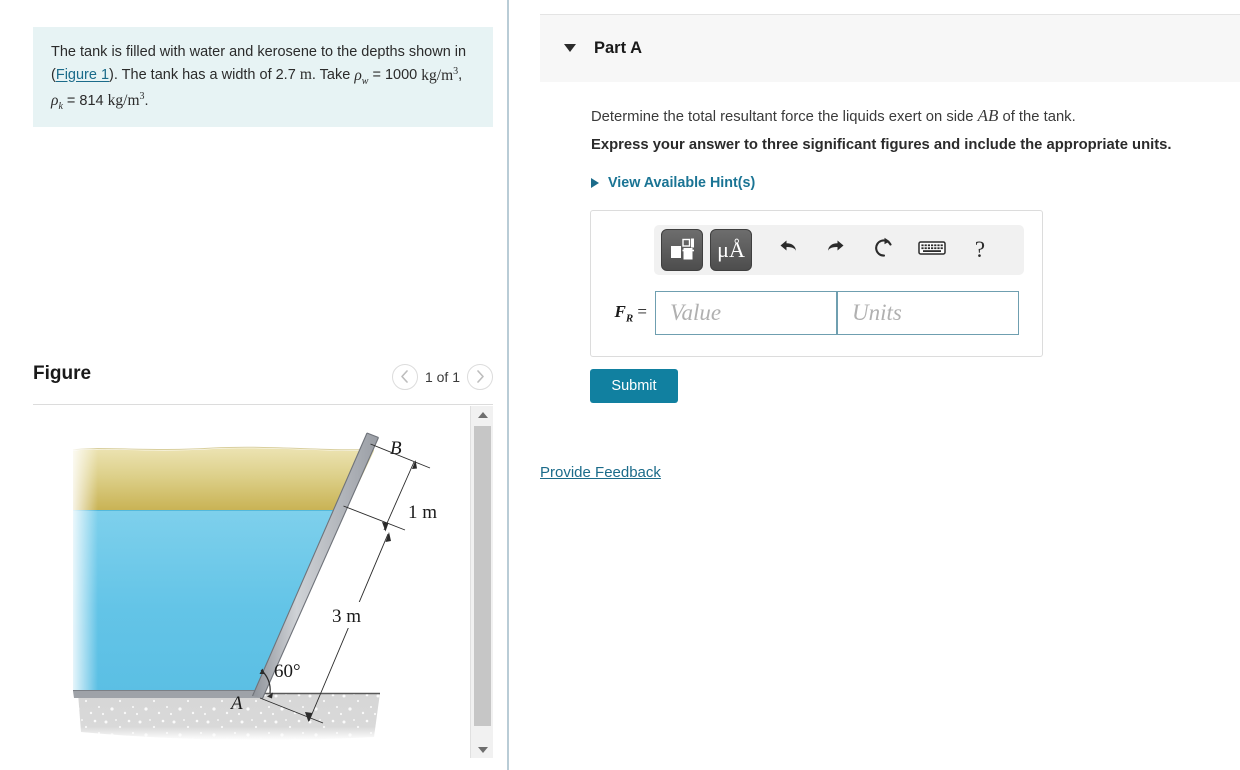  Describe the element at coordinates (85, 101) in the screenshot. I see `rho-kerosene-equals: = 814` at that location.